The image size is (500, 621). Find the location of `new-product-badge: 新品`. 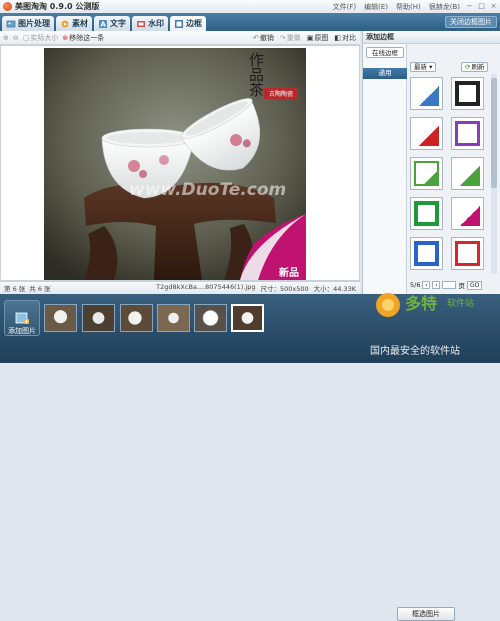

new-product-badge: 新品 is located at coordinates (289, 273).